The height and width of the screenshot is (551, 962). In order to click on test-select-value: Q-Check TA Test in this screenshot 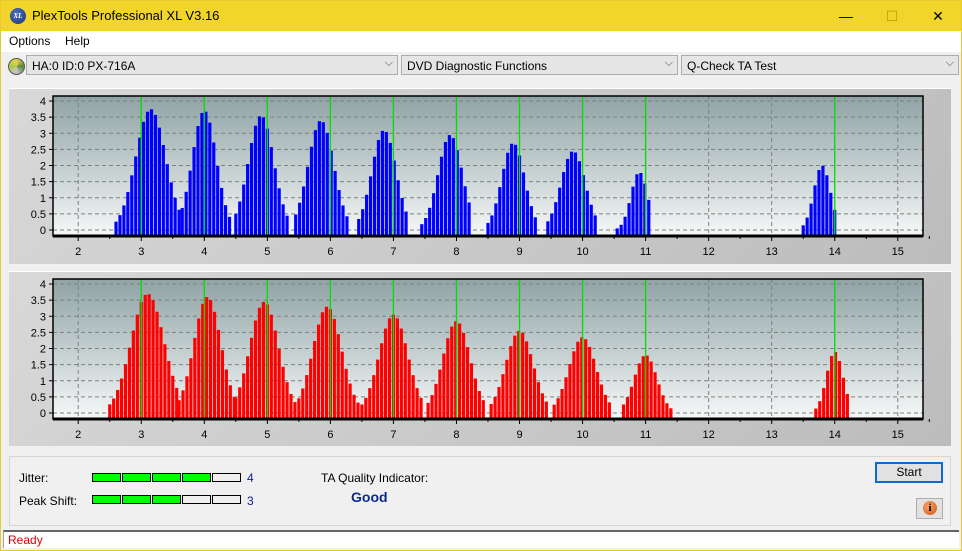, I will do `click(732, 66)`.